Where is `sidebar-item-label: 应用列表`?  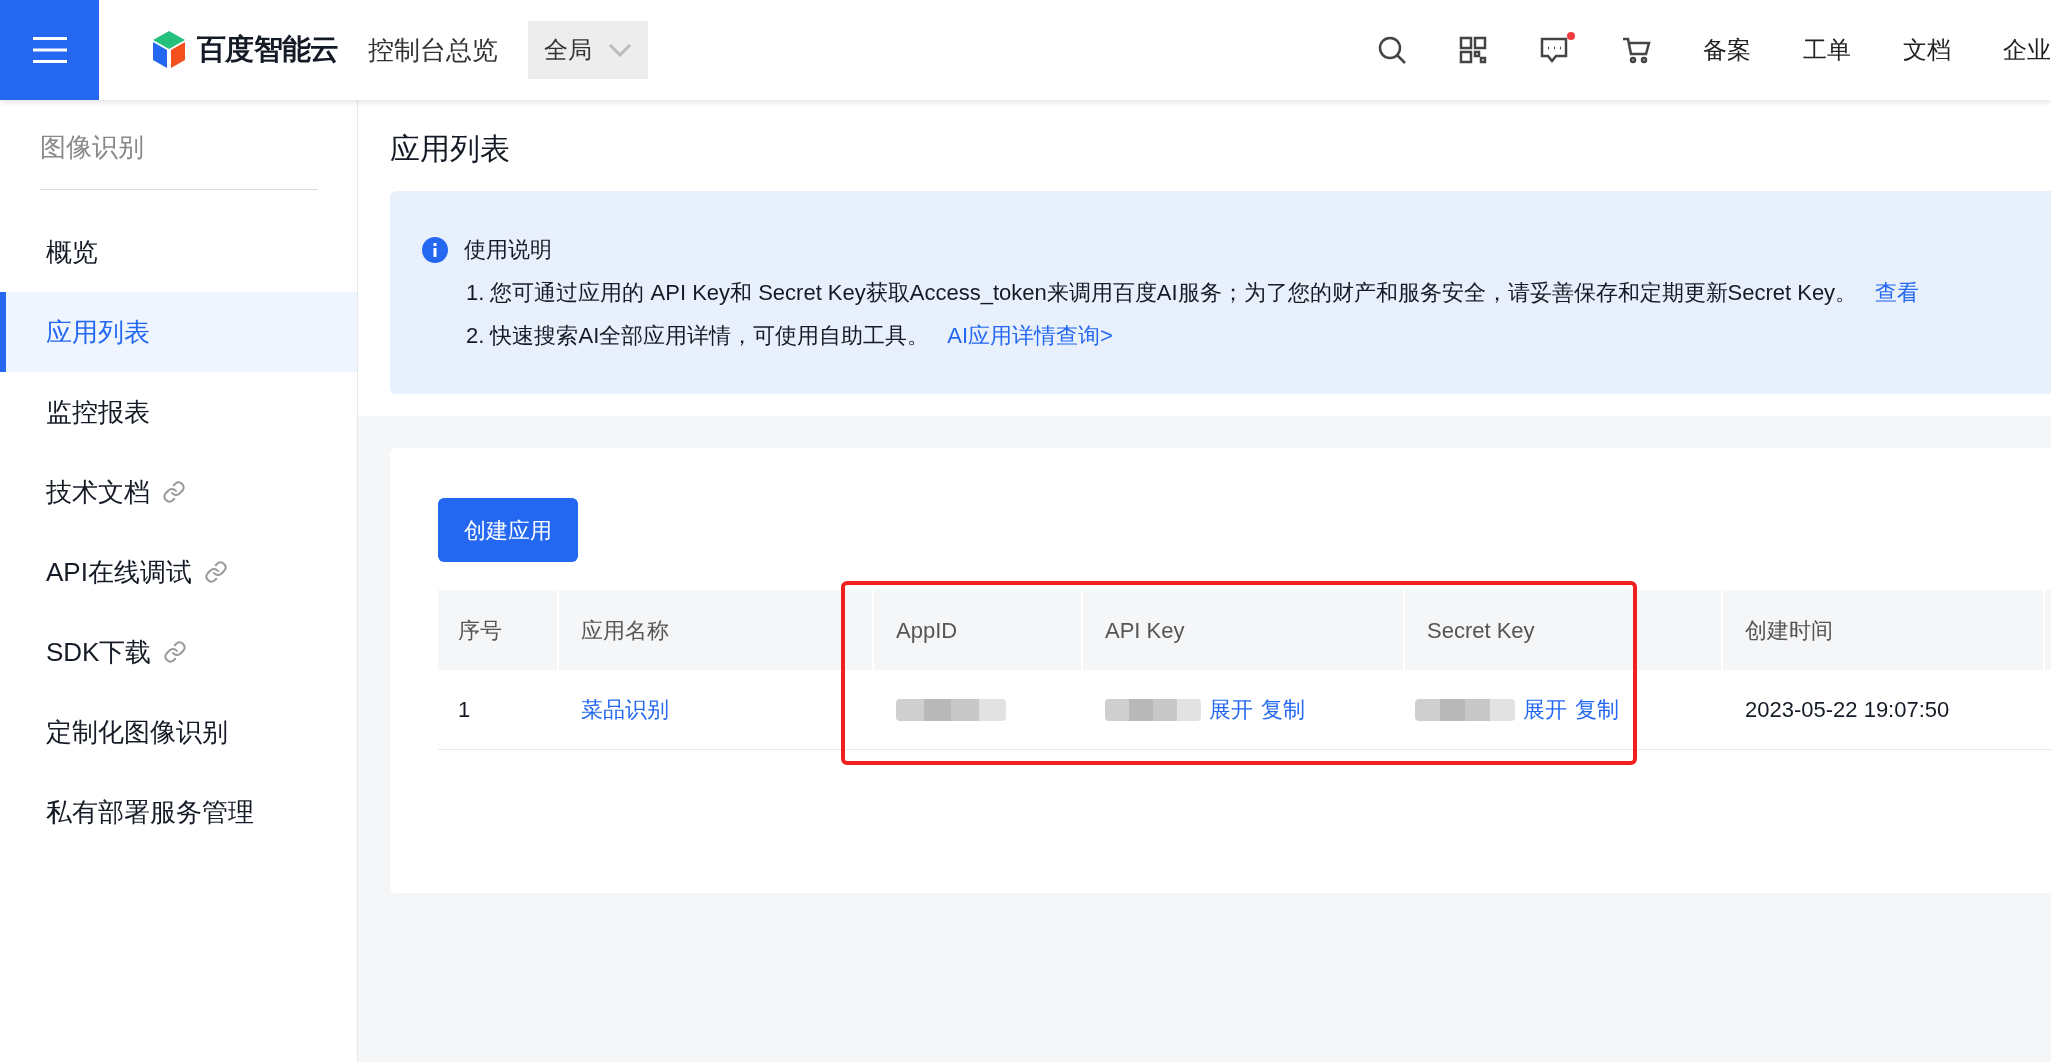
sidebar-item-label: 应用列表 is located at coordinates (98, 332).